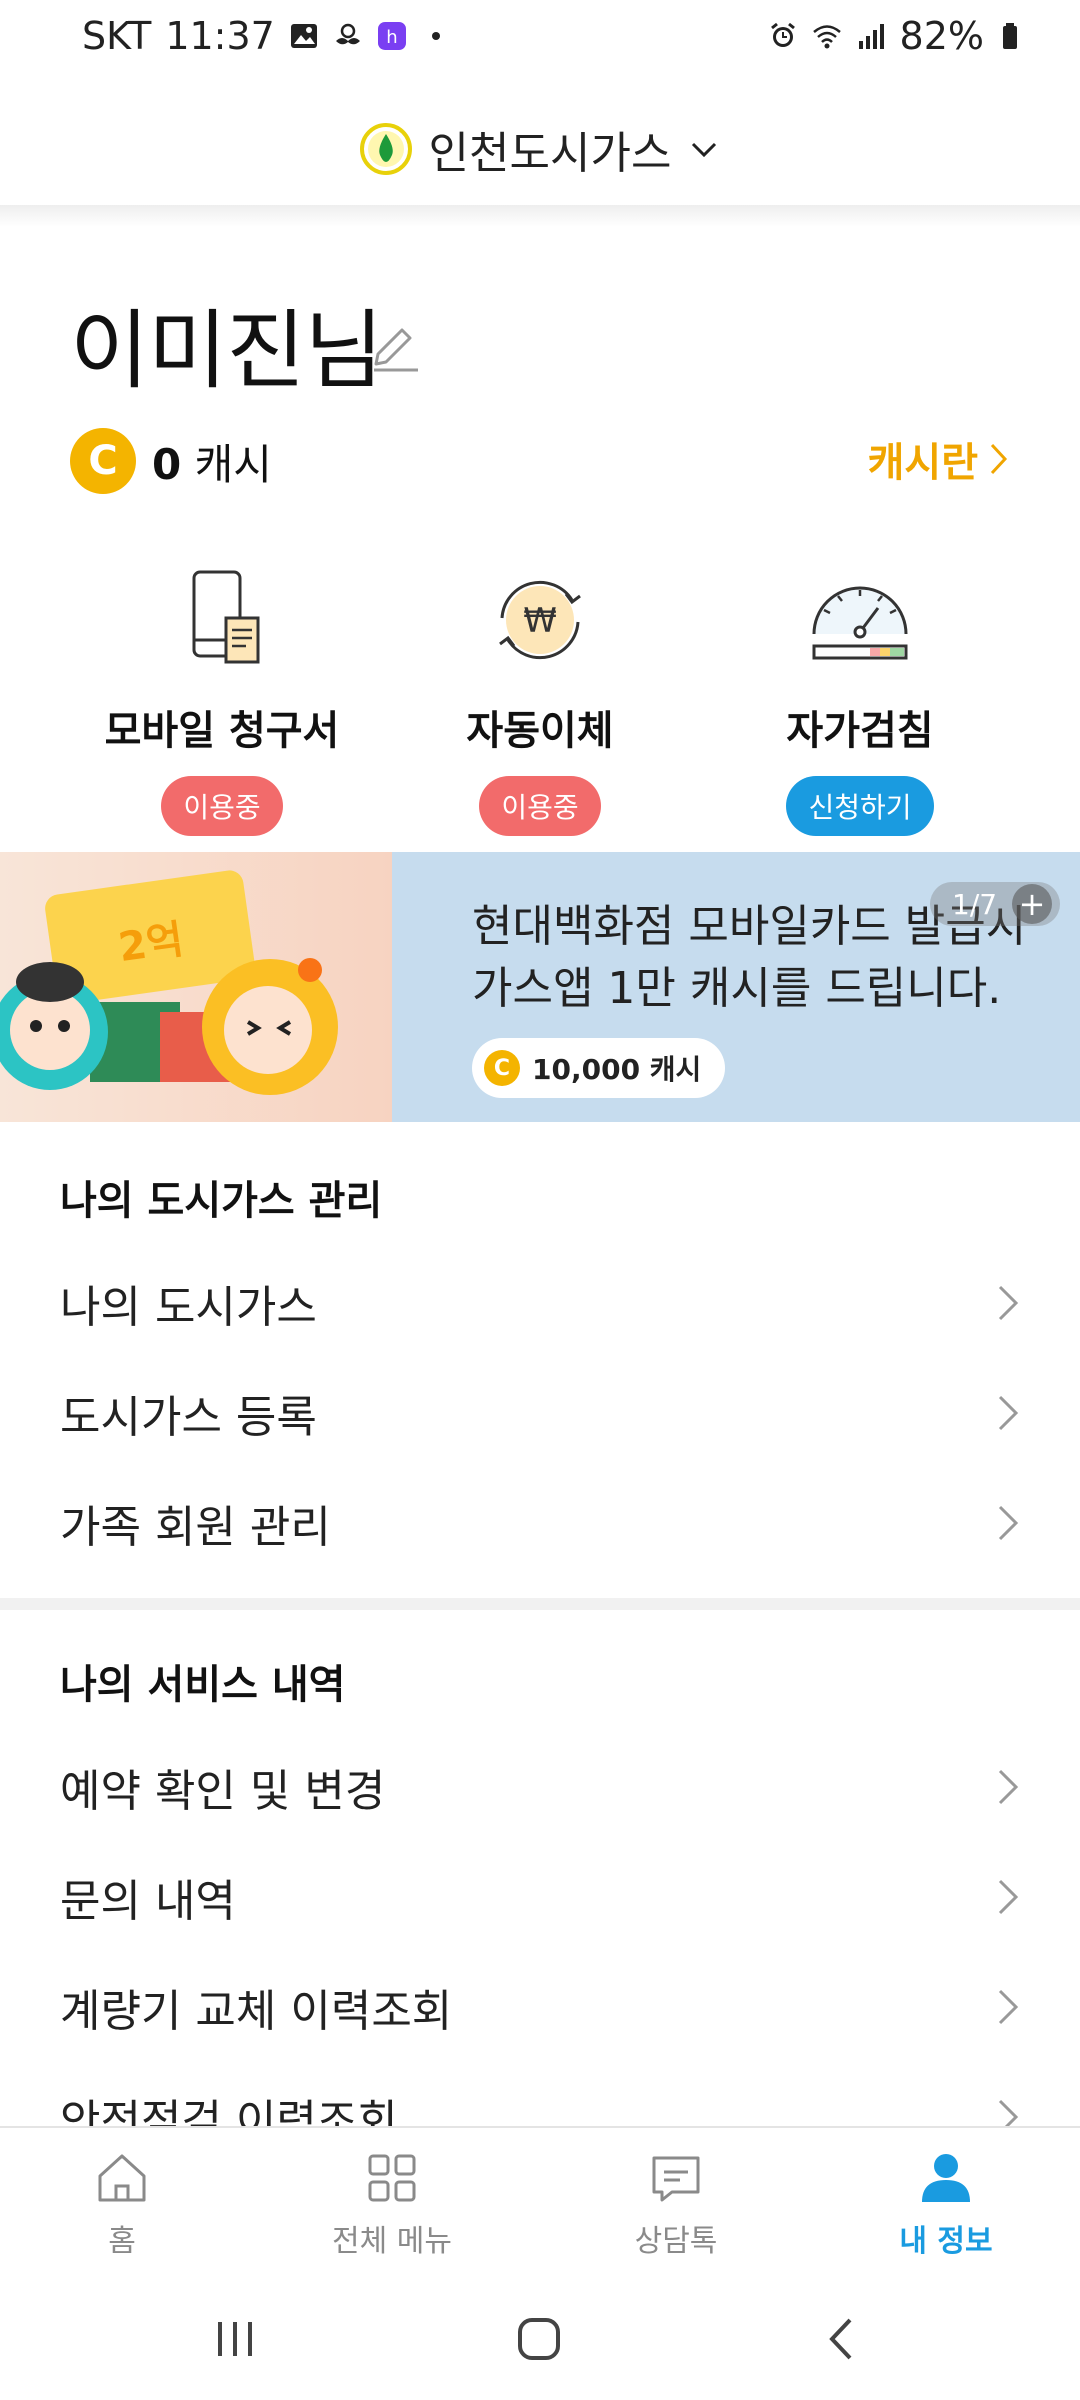 The height and width of the screenshot is (2400, 1080). Describe the element at coordinates (676, 2204) in the screenshot. I see `nav-chat: 상담톡` at that location.